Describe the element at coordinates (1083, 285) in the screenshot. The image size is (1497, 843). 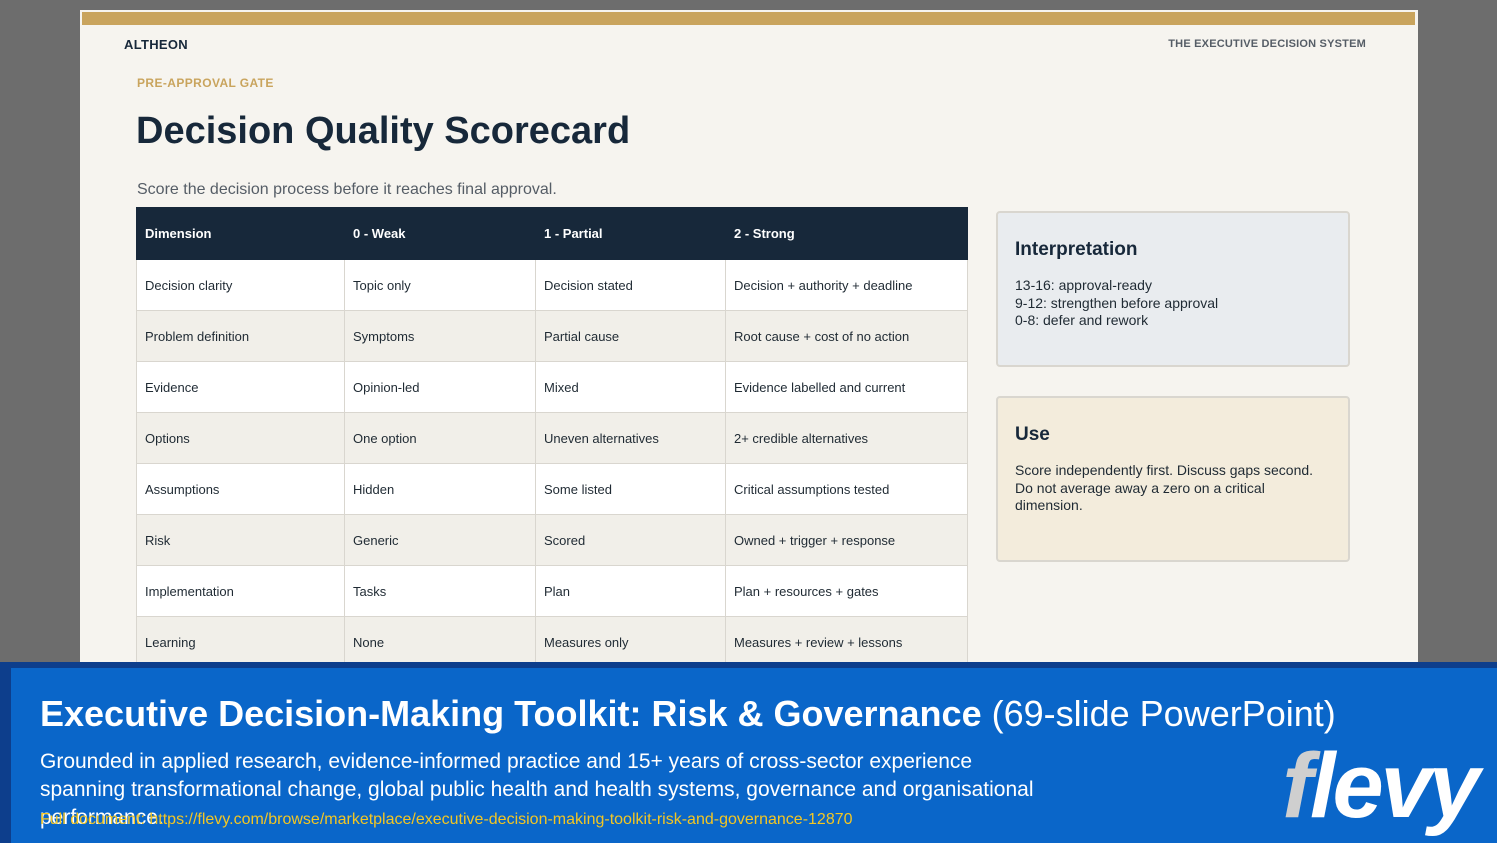
I see `interpretation-line: 13-16: approval-ready` at that location.